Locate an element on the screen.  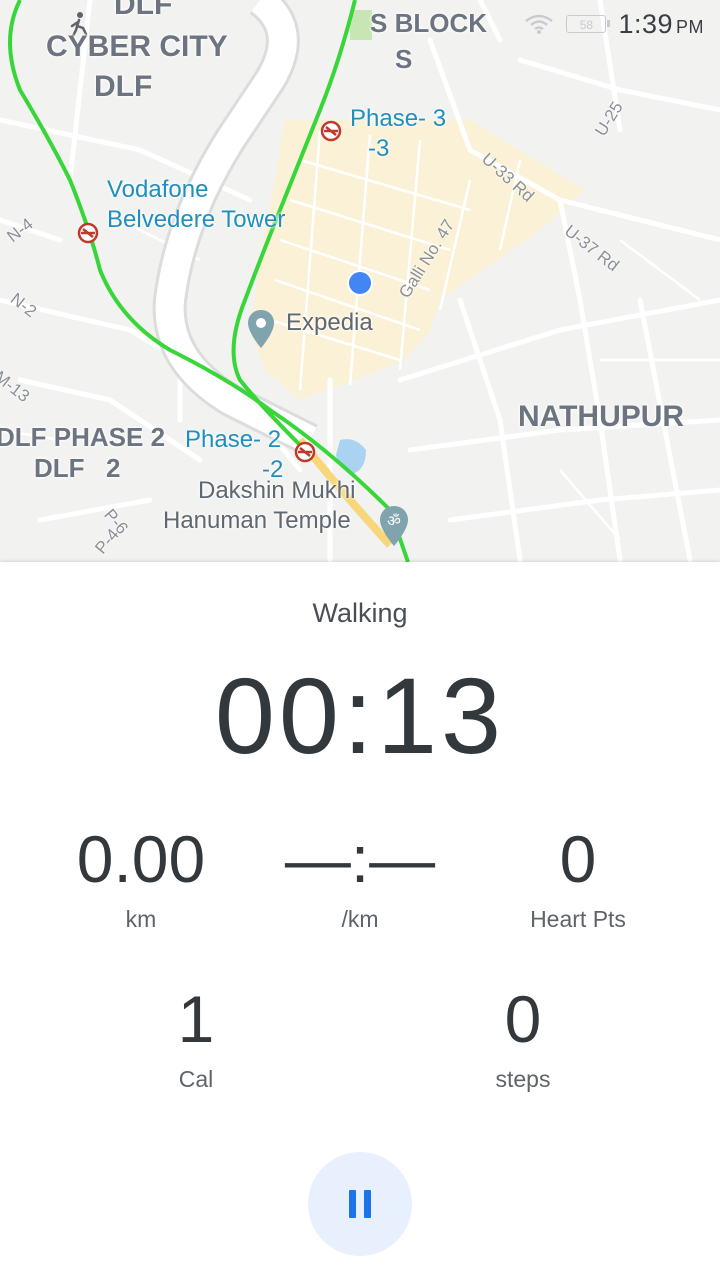
station-phase-3-sub: -3 is located at coordinates (379, 148).